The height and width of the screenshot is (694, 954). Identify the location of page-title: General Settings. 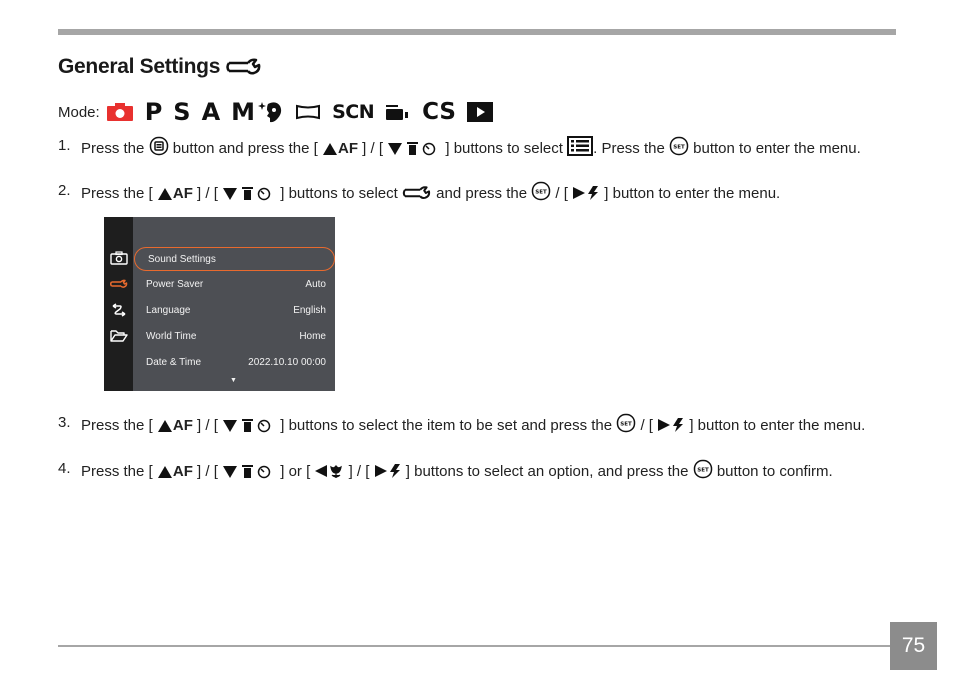
(160, 67).